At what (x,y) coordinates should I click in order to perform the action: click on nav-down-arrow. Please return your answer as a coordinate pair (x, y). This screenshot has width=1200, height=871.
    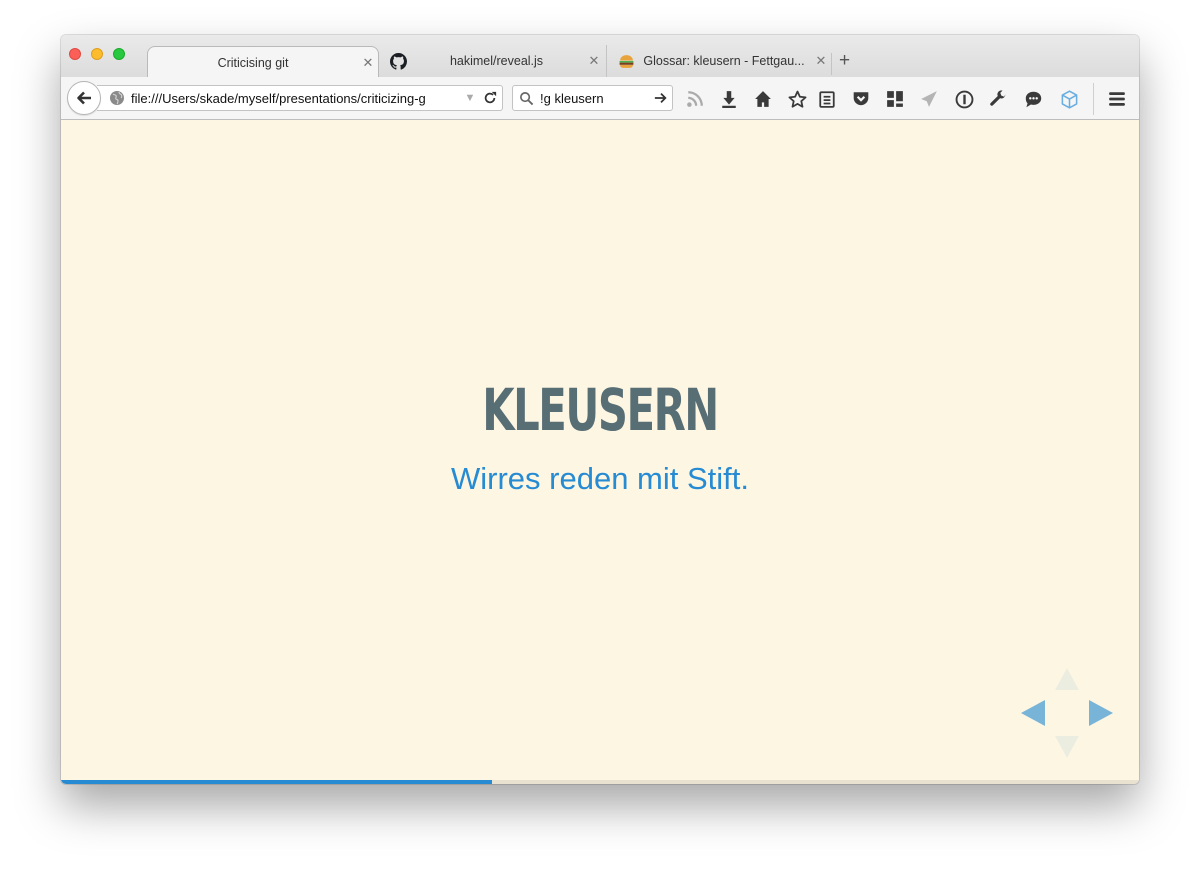
    Looking at the image, I should click on (1067, 747).